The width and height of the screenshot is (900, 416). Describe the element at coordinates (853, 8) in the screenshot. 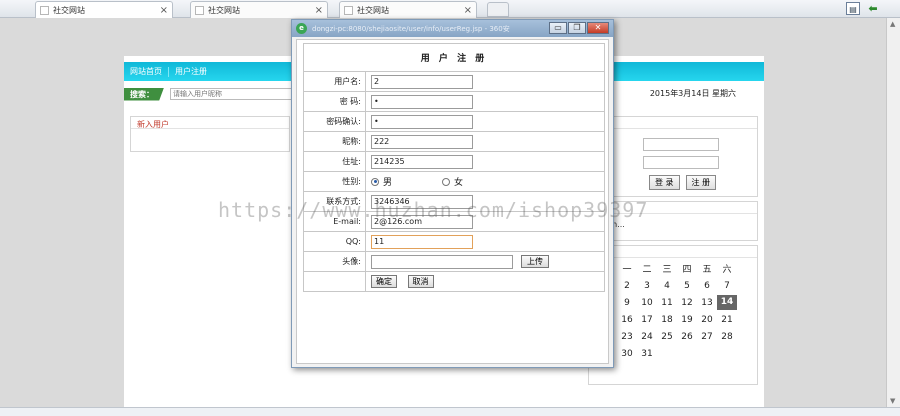

I see `page-icon: ▤` at that location.